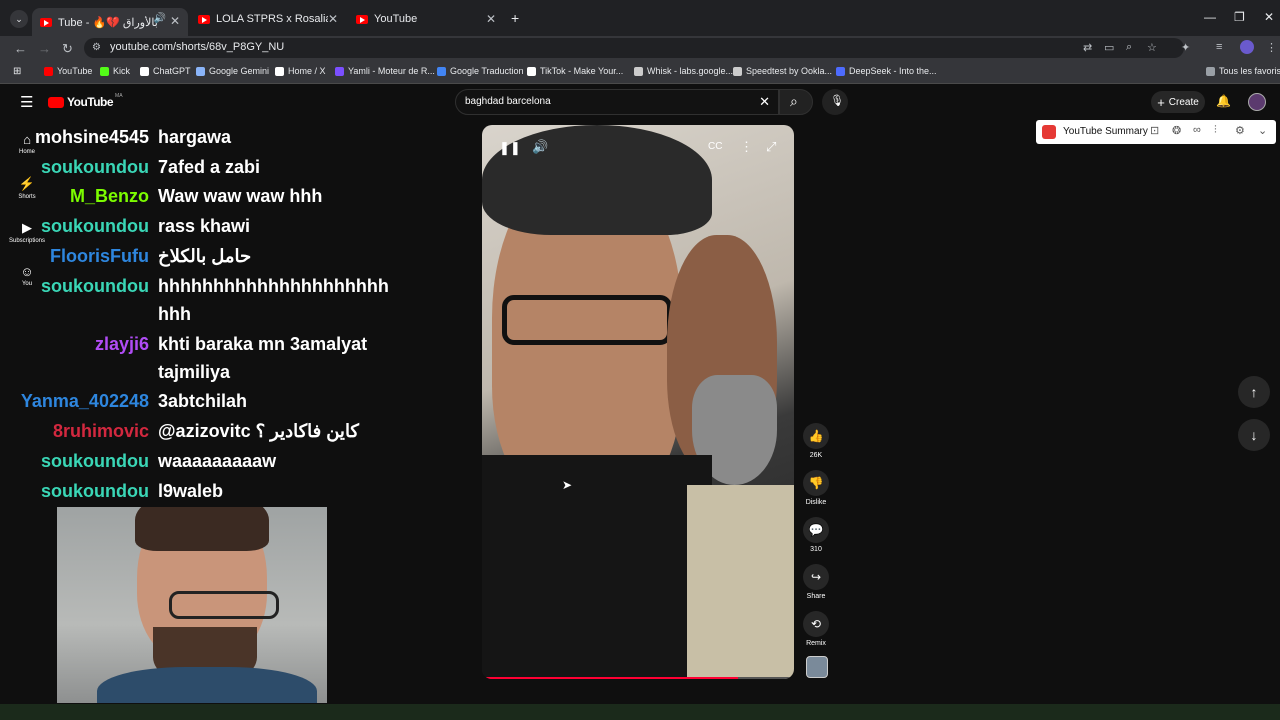 The width and height of the screenshot is (1280, 720). I want to click on bookmark-item: Google Traduction, so click(480, 71).